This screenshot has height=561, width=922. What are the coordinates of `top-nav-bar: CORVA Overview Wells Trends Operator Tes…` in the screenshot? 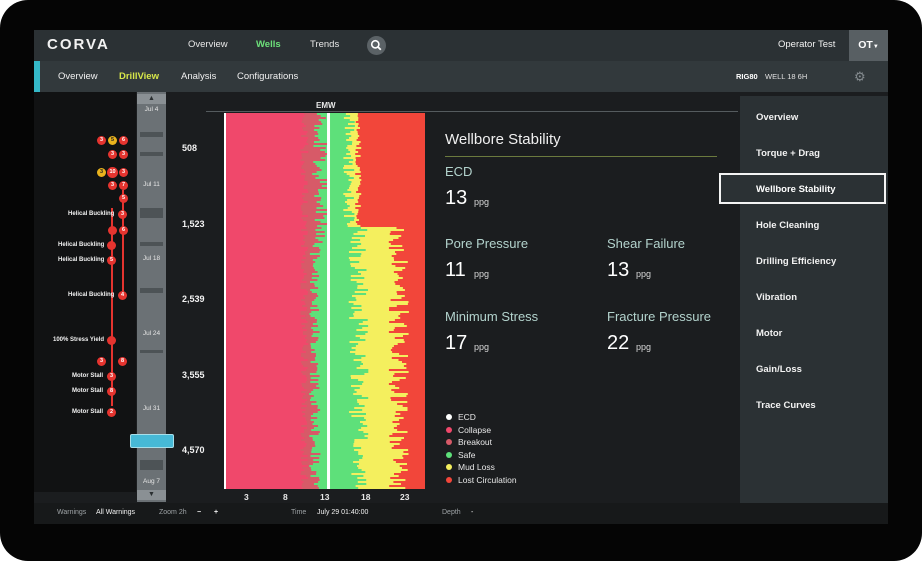 It's located at (461, 45).